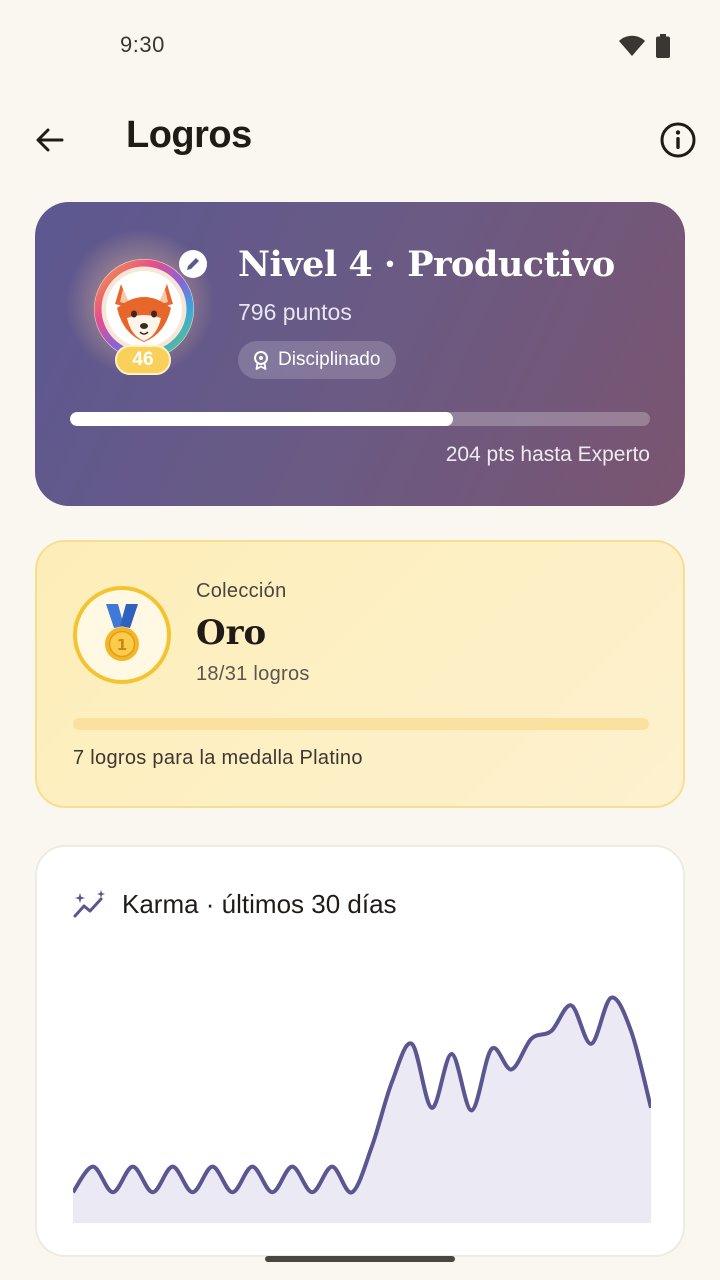  I want to click on title-chip-label: Disciplinado, so click(329, 359).